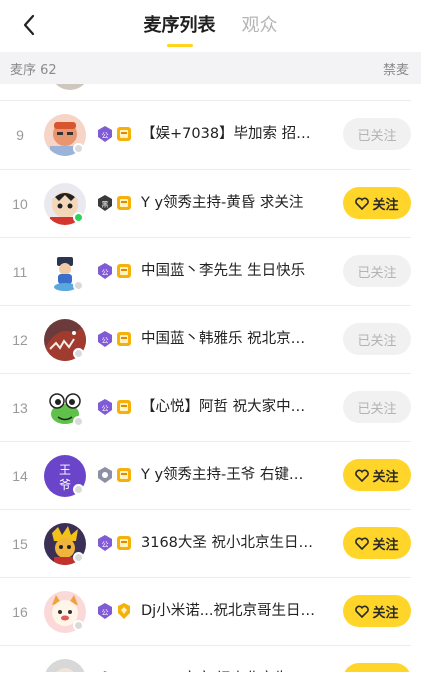  Describe the element at coordinates (70, 87) in the screenshot. I see `avatar` at that location.